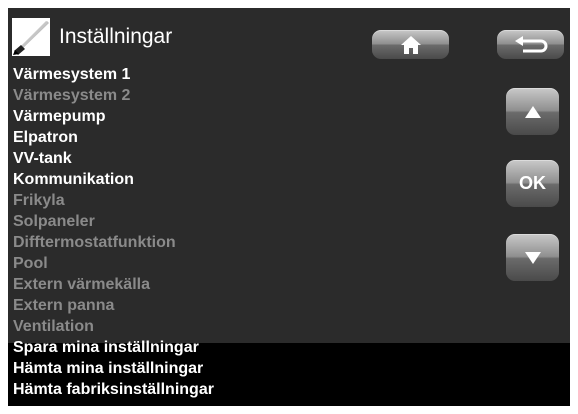 Image resolution: width=578 pixels, height=414 pixels. I want to click on menu-item-pool: Pool, so click(113, 263).